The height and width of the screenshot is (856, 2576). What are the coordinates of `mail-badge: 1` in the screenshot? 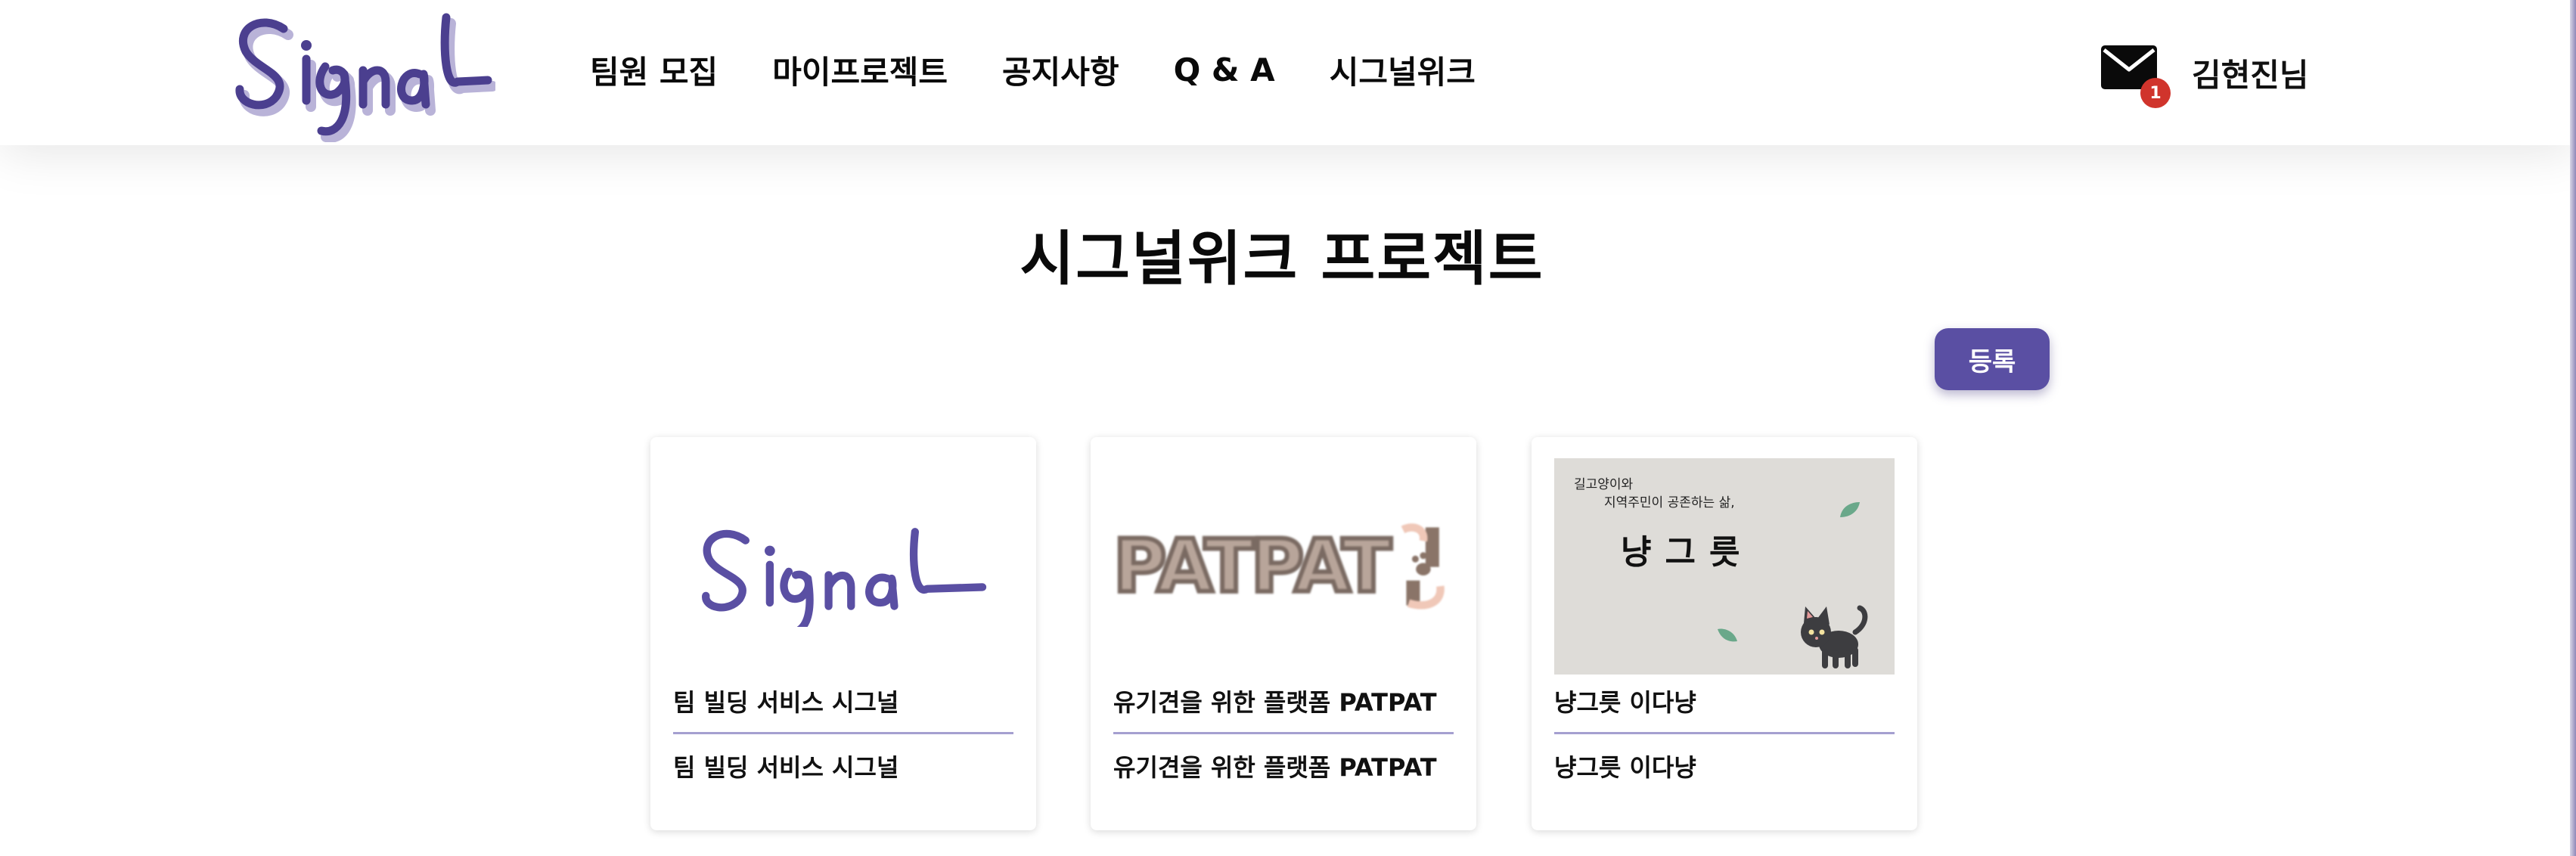 It's located at (2155, 93).